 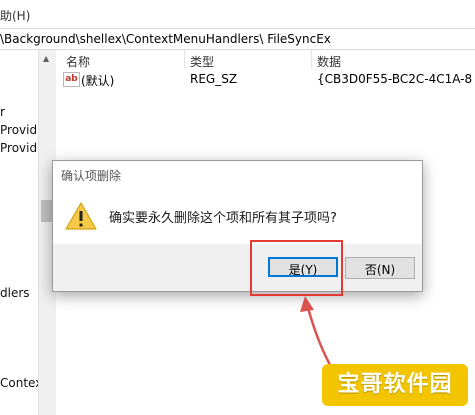 What do you see at coordinates (296, 268) in the screenshot?
I see `highlight-box` at bounding box center [296, 268].